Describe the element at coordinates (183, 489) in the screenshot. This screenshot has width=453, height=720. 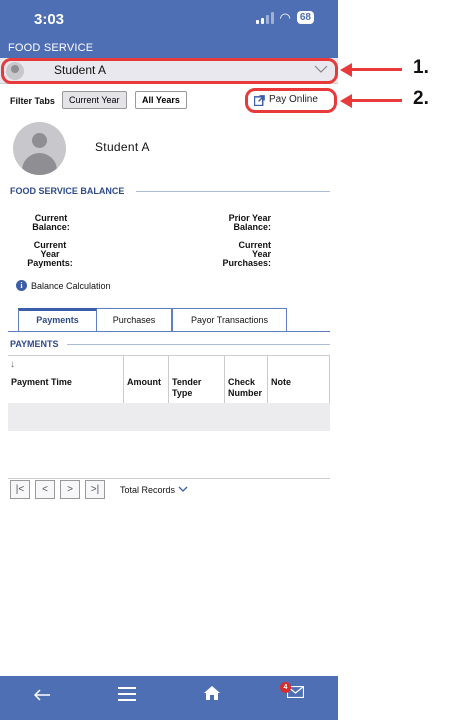
I see `chevron-down-icon` at that location.